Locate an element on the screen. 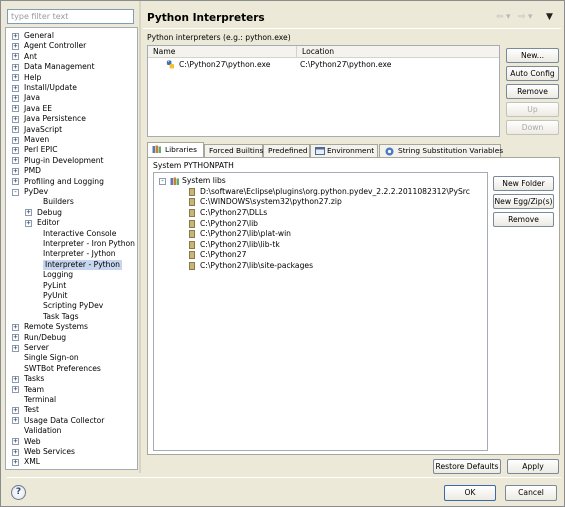 Image resolution: width=565 pixels, height=507 pixels. tree-item: + Tasks is located at coordinates (71, 379).